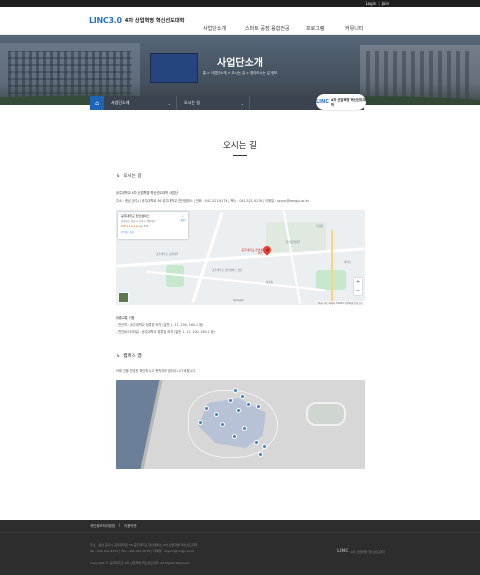  What do you see at coordinates (358, 291) in the screenshot?
I see `zoom-out-button: −` at bounding box center [358, 291].